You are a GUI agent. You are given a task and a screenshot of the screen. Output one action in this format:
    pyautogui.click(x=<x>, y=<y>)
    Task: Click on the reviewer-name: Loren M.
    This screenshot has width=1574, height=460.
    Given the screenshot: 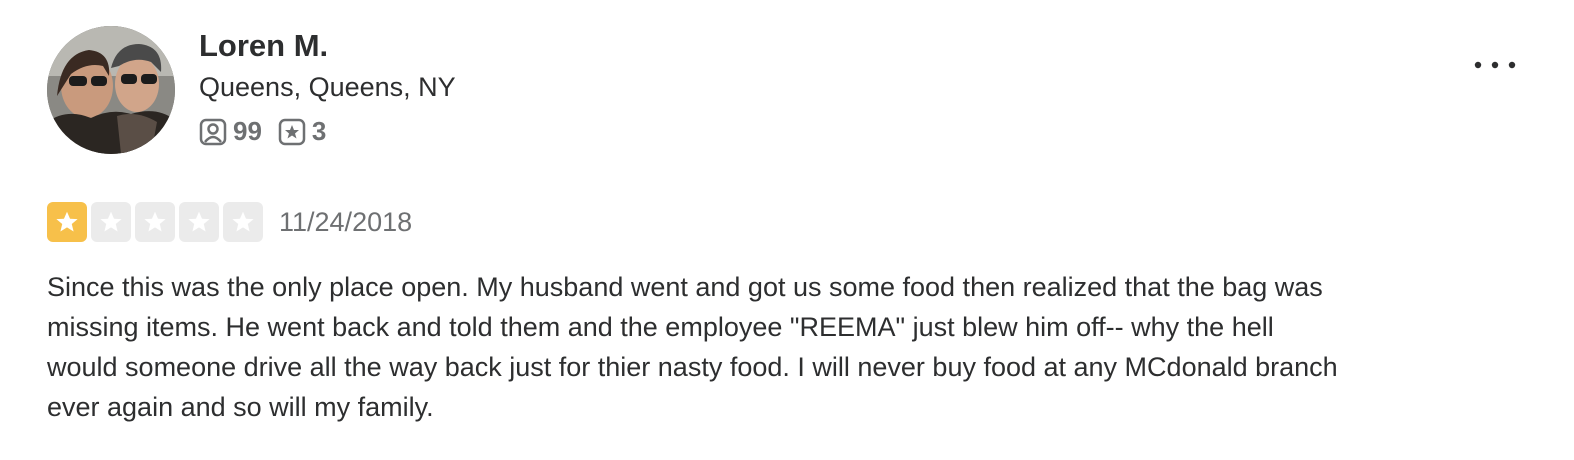 What is the action you would take?
    pyautogui.click(x=327, y=46)
    